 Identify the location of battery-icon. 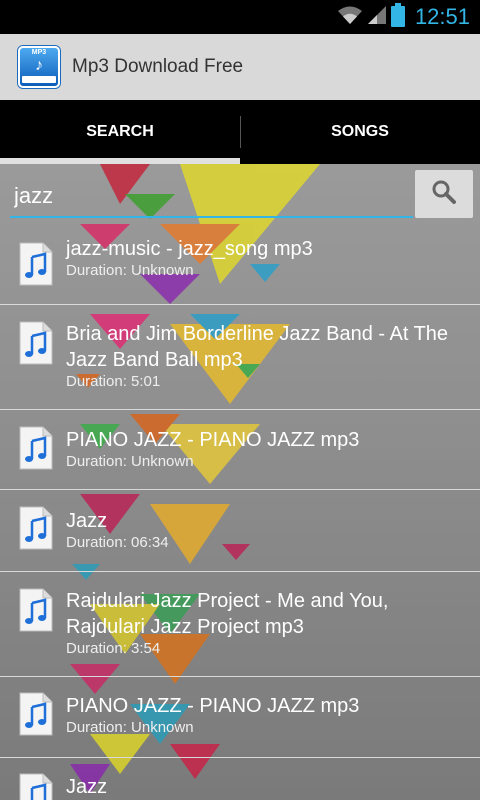
(397, 17).